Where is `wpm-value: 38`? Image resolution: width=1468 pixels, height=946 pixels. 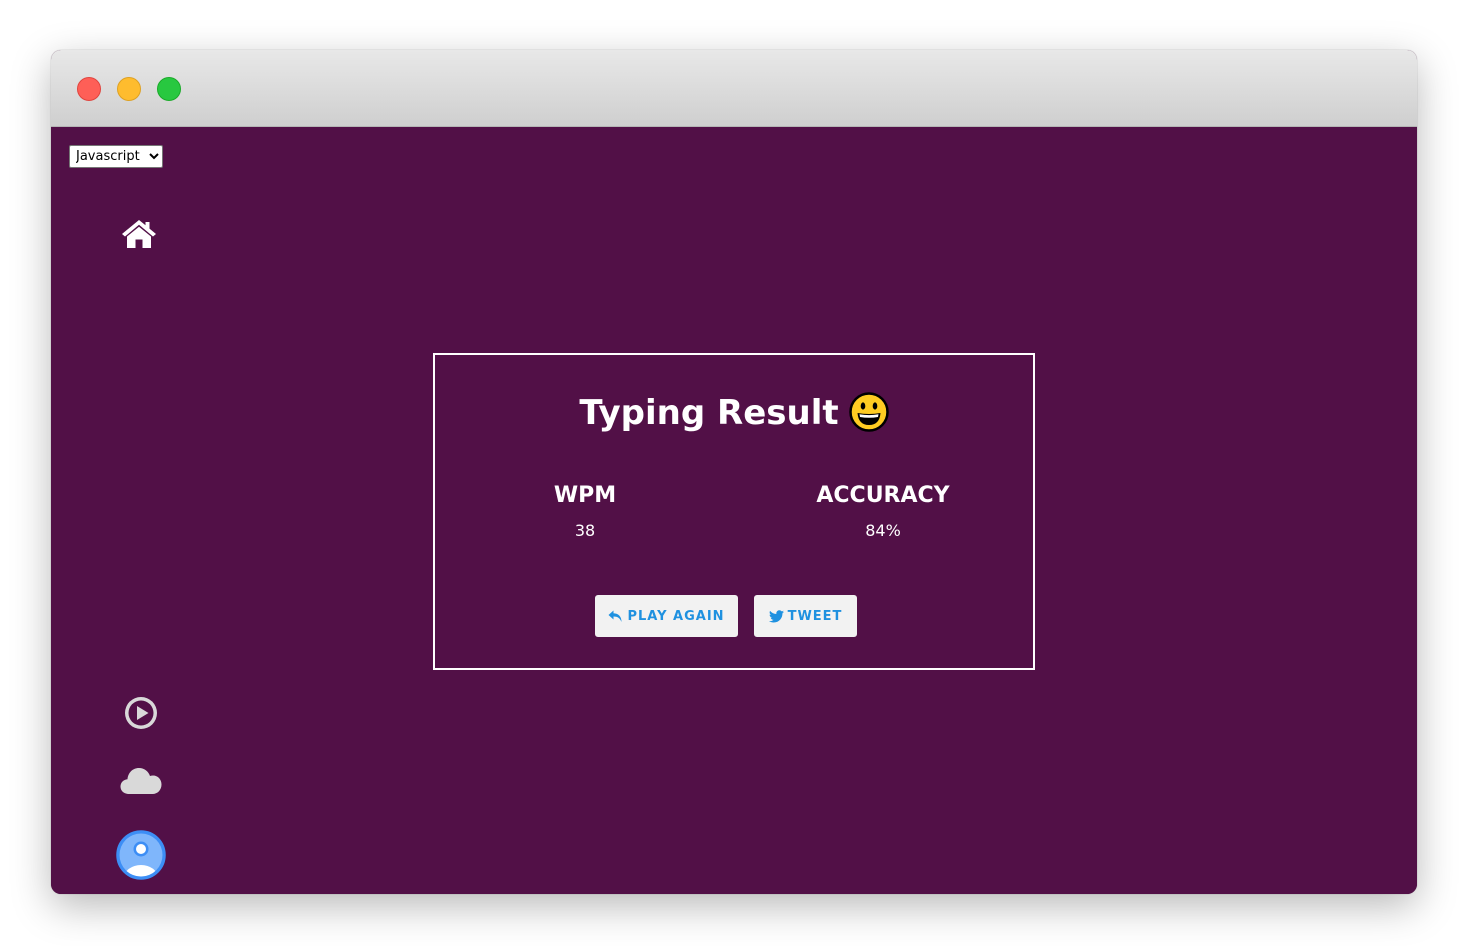 wpm-value: 38 is located at coordinates (585, 530).